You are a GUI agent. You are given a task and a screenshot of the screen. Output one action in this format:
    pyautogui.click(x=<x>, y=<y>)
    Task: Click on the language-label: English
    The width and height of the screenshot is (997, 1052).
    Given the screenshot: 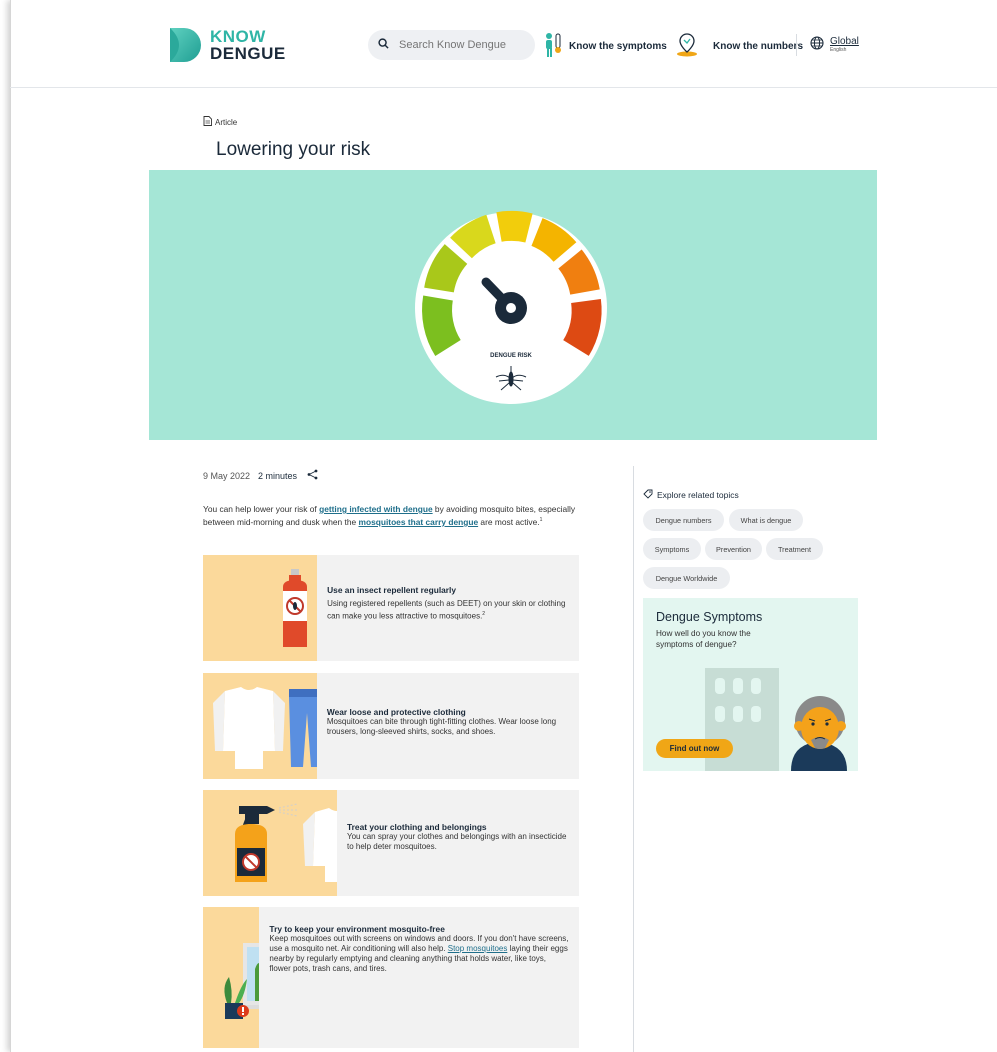 What is the action you would take?
    pyautogui.click(x=838, y=49)
    